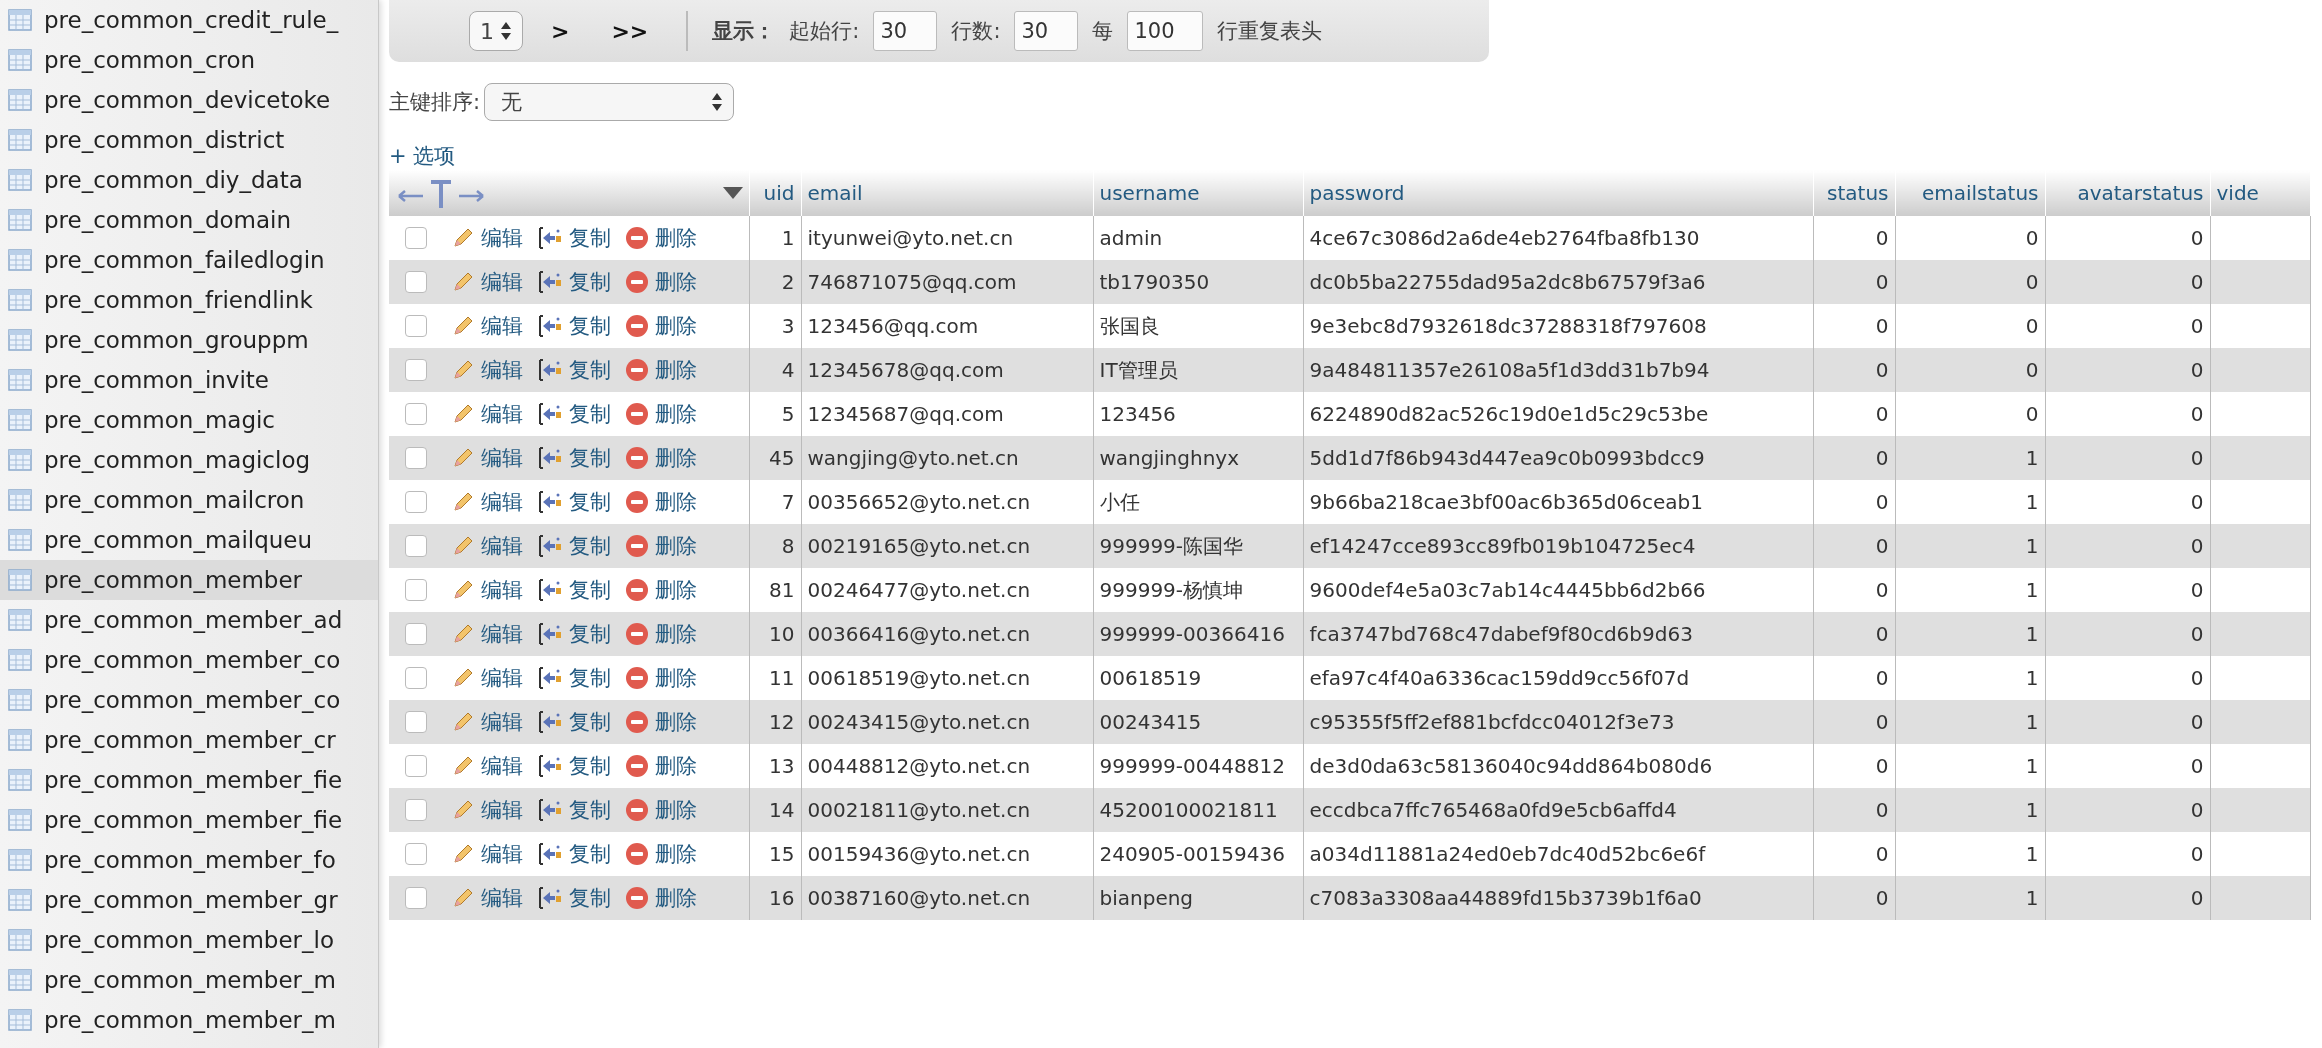 This screenshot has width=2322, height=1048. I want to click on column-header: uid, so click(775, 193).